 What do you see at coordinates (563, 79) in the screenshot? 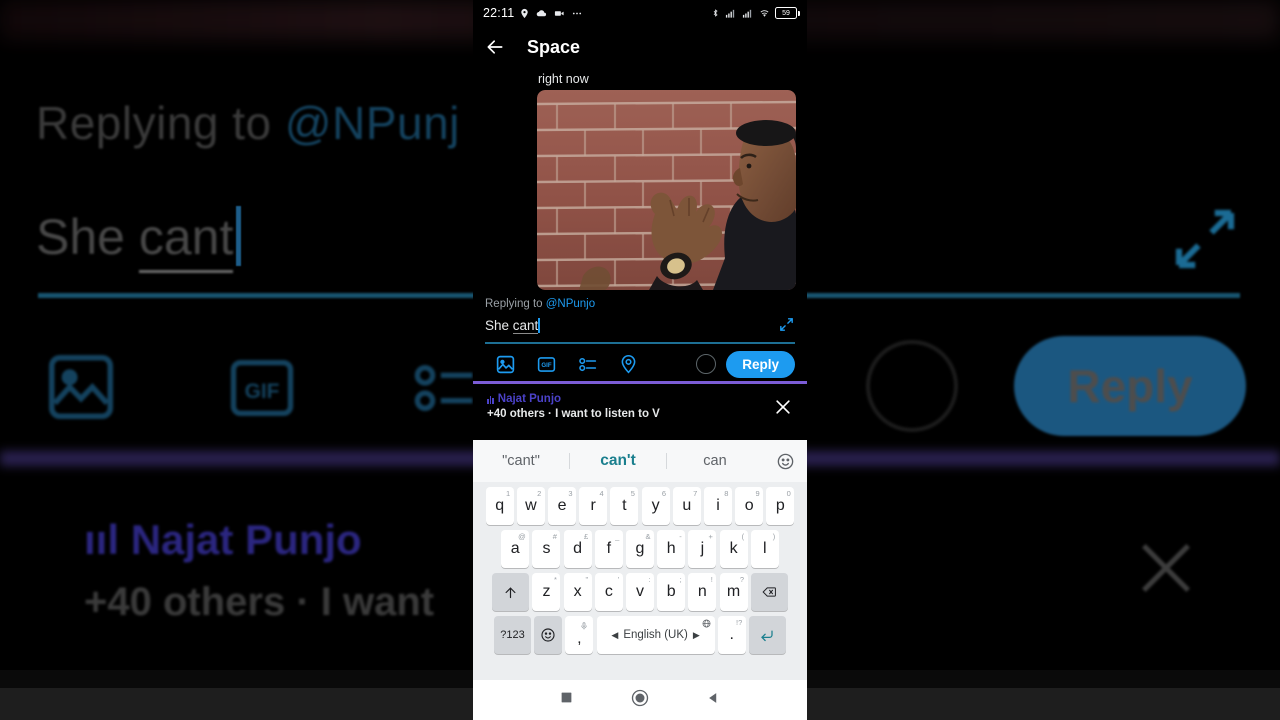
I see `tweet-text-fragment: right now` at bounding box center [563, 79].